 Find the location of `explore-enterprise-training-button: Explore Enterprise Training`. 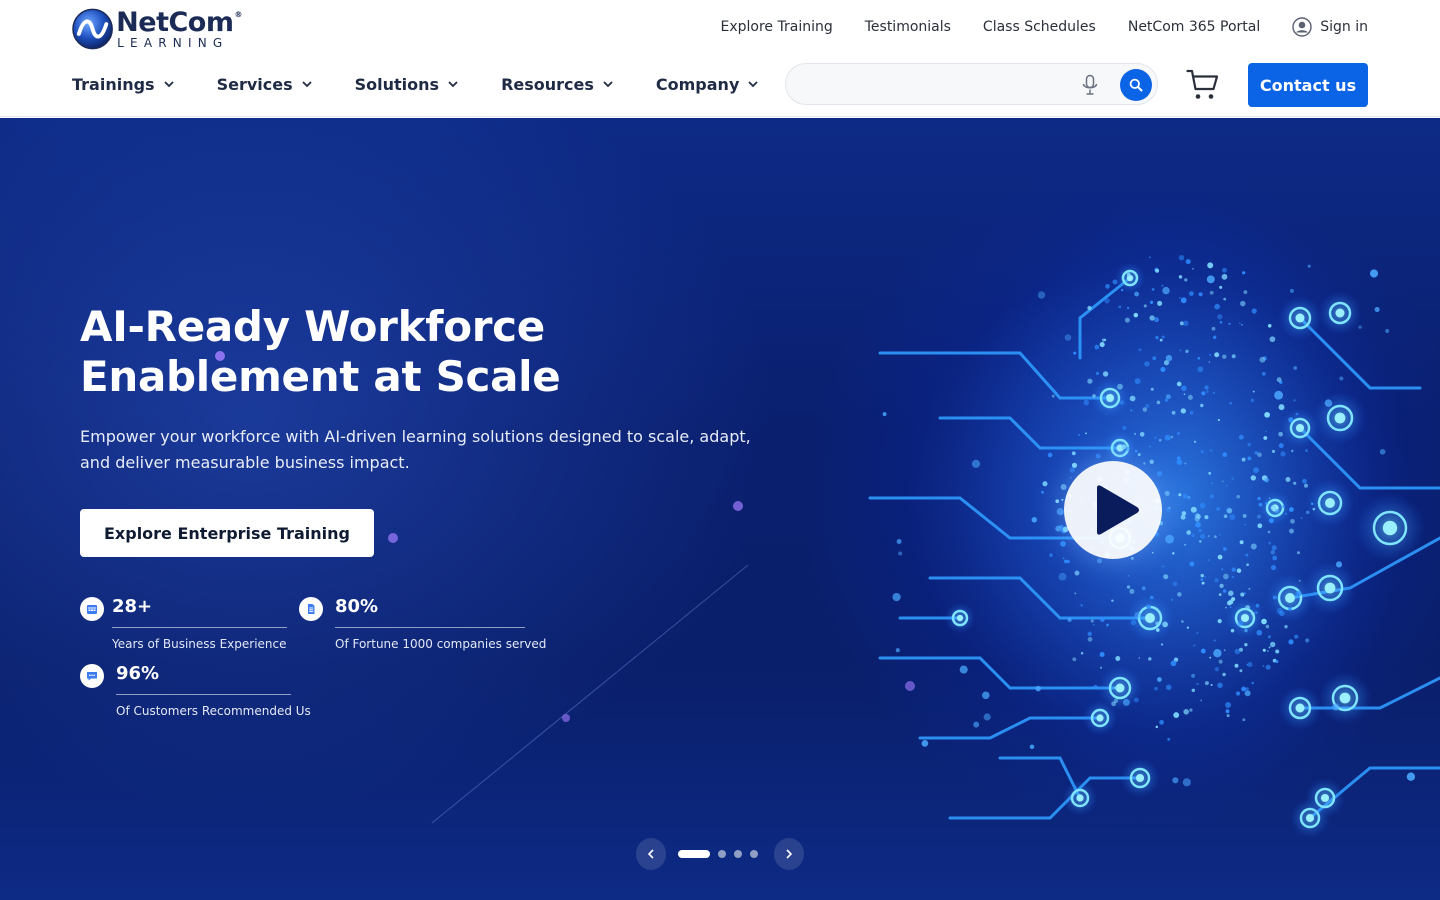

explore-enterprise-training-button: Explore Enterprise Training is located at coordinates (227, 533).